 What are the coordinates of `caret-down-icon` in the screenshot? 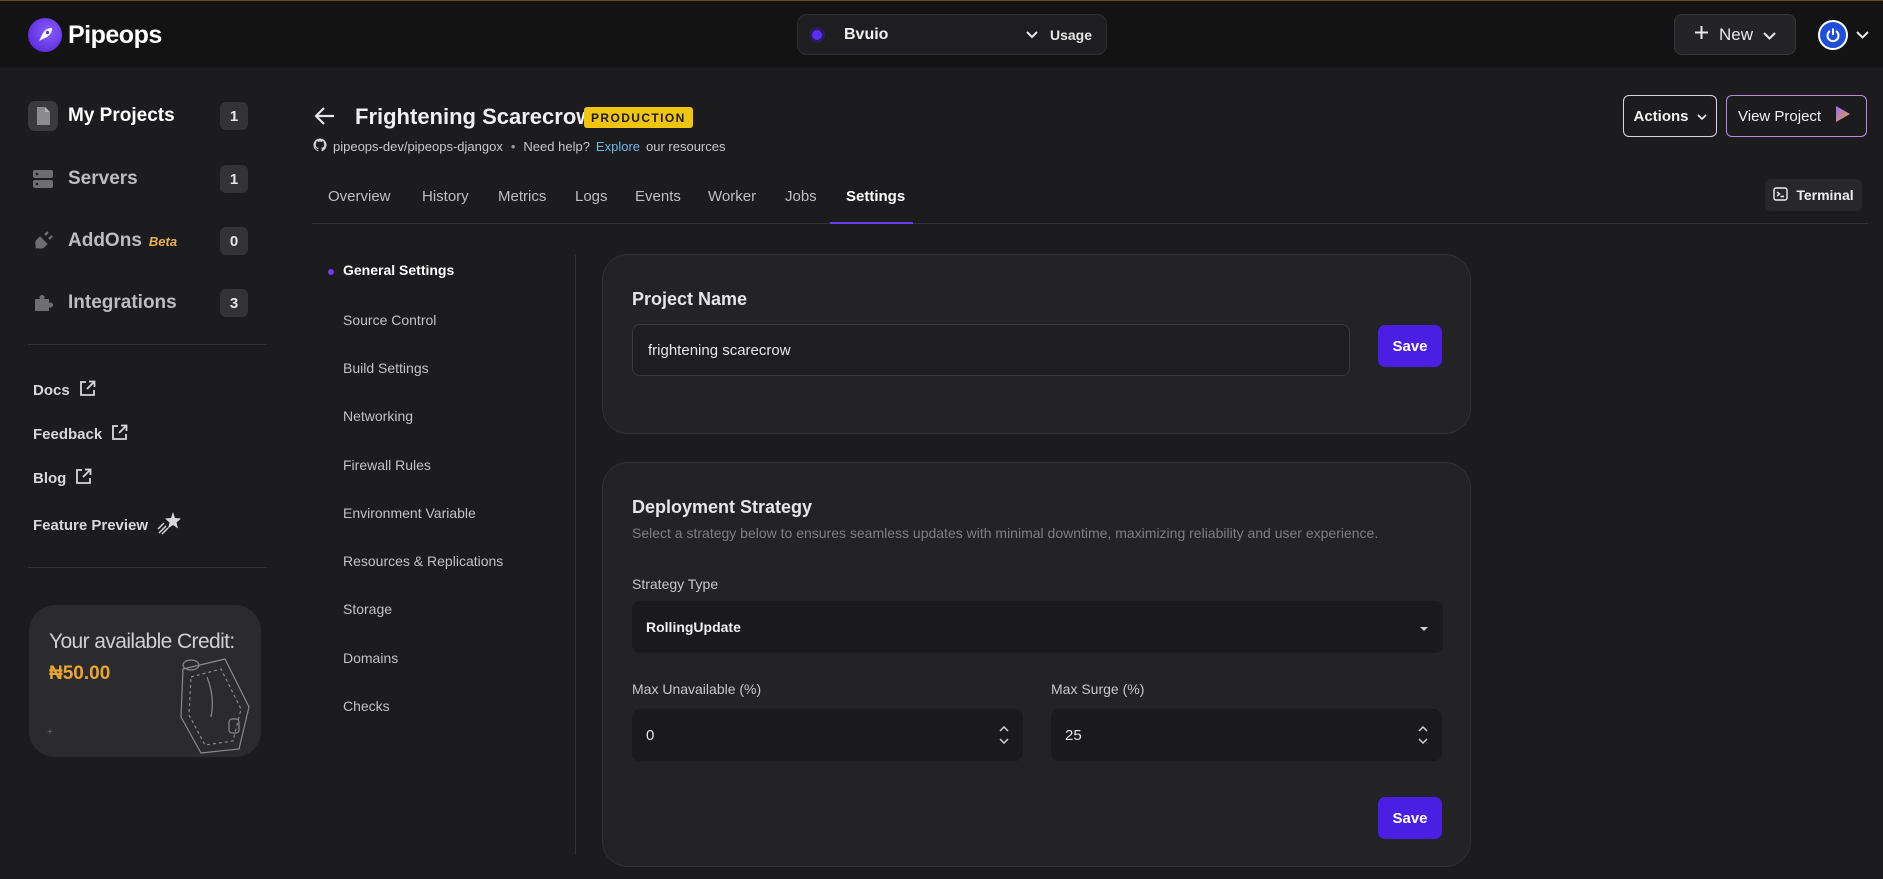 It's located at (1424, 627).